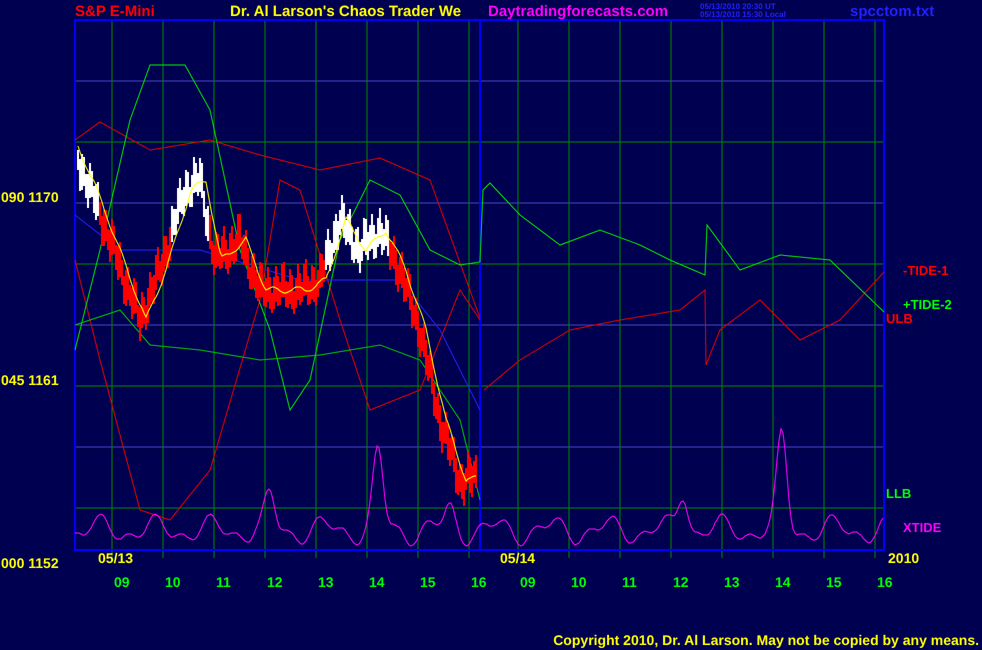 The image size is (982, 650). What do you see at coordinates (30, 563) in the screenshot?
I see `y-axis-label: 000 1152` at bounding box center [30, 563].